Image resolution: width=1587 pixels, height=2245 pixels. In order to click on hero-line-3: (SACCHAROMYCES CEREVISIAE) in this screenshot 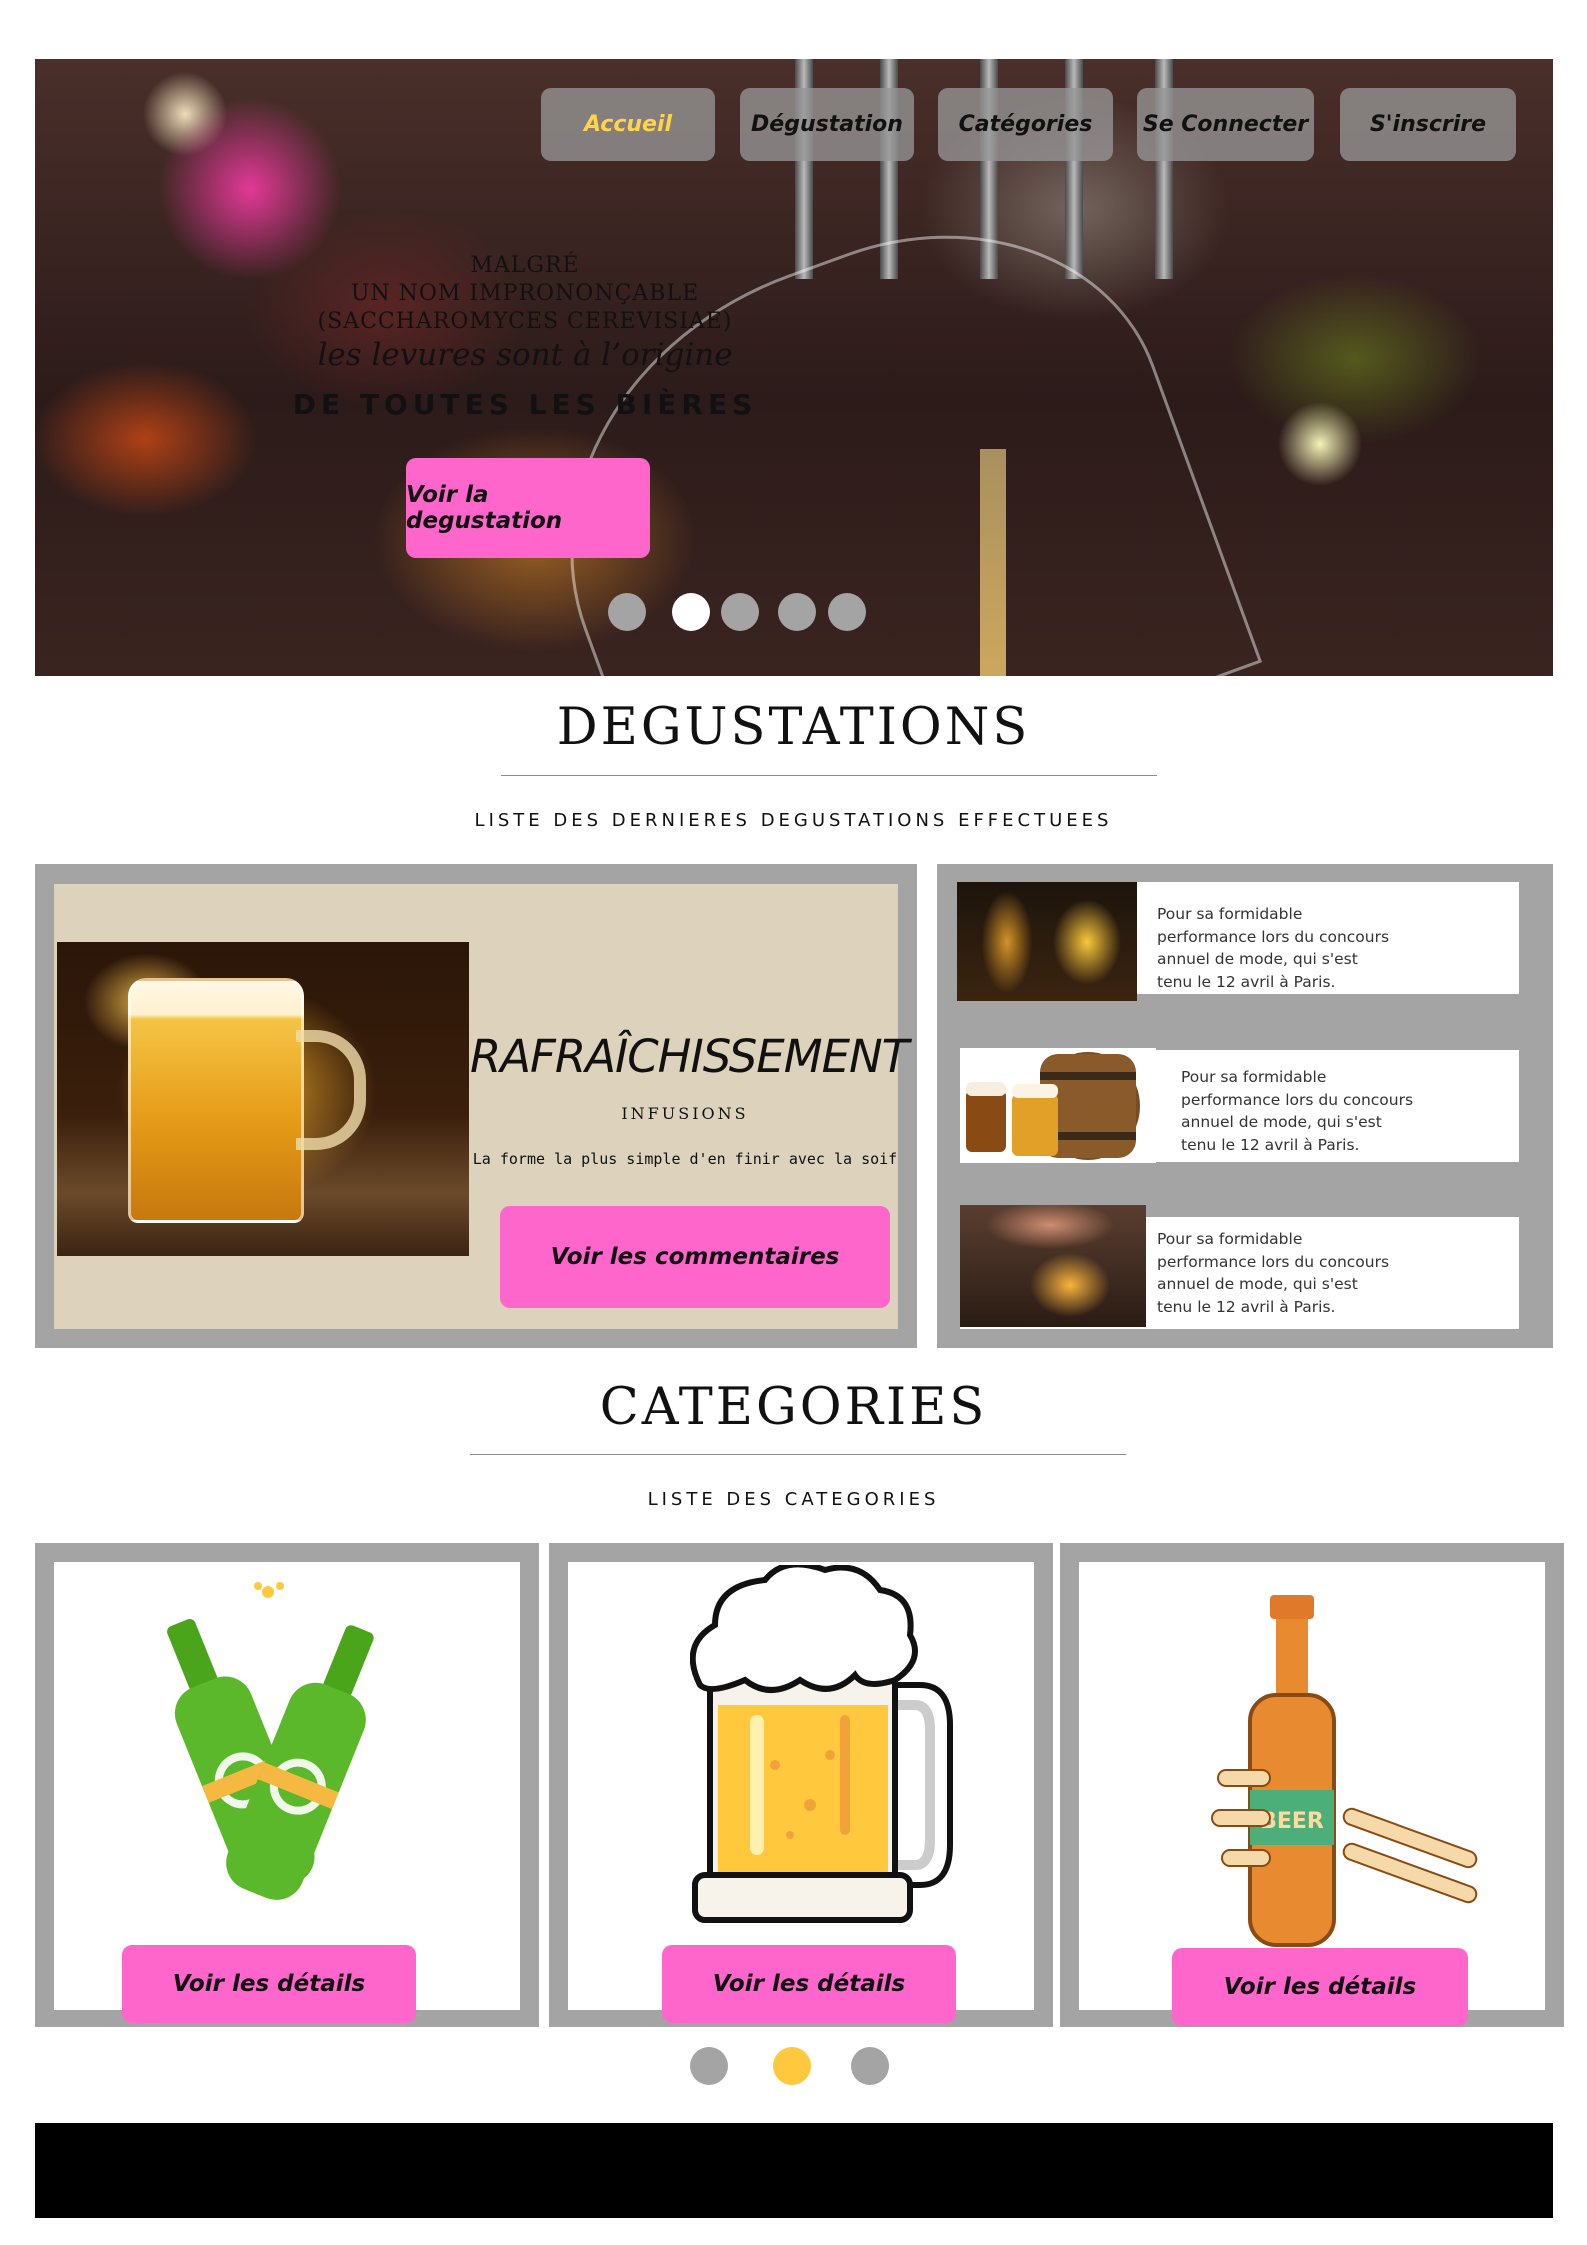, I will do `click(525, 321)`.